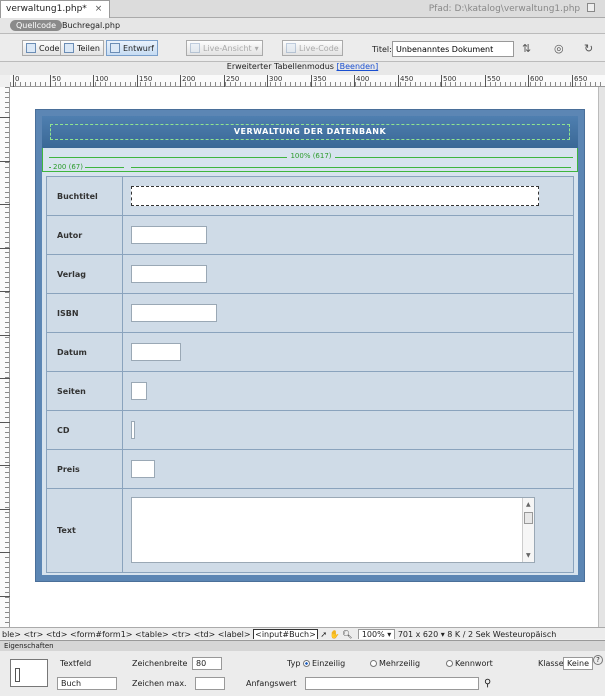 Image resolution: width=605 pixels, height=696 pixels. Describe the element at coordinates (528, 530) in the screenshot. I see `textarea-scrollbar: ▲ ▼` at that location.